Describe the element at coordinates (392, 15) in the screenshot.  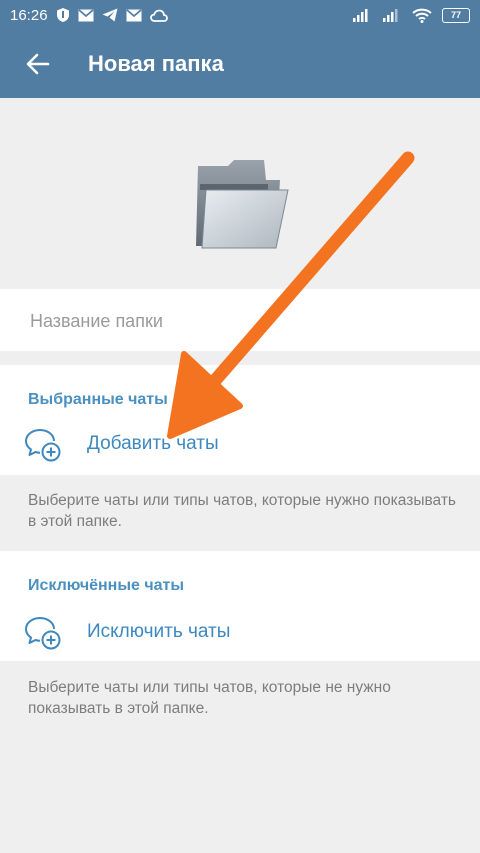
I see `signal-2-icon` at that location.